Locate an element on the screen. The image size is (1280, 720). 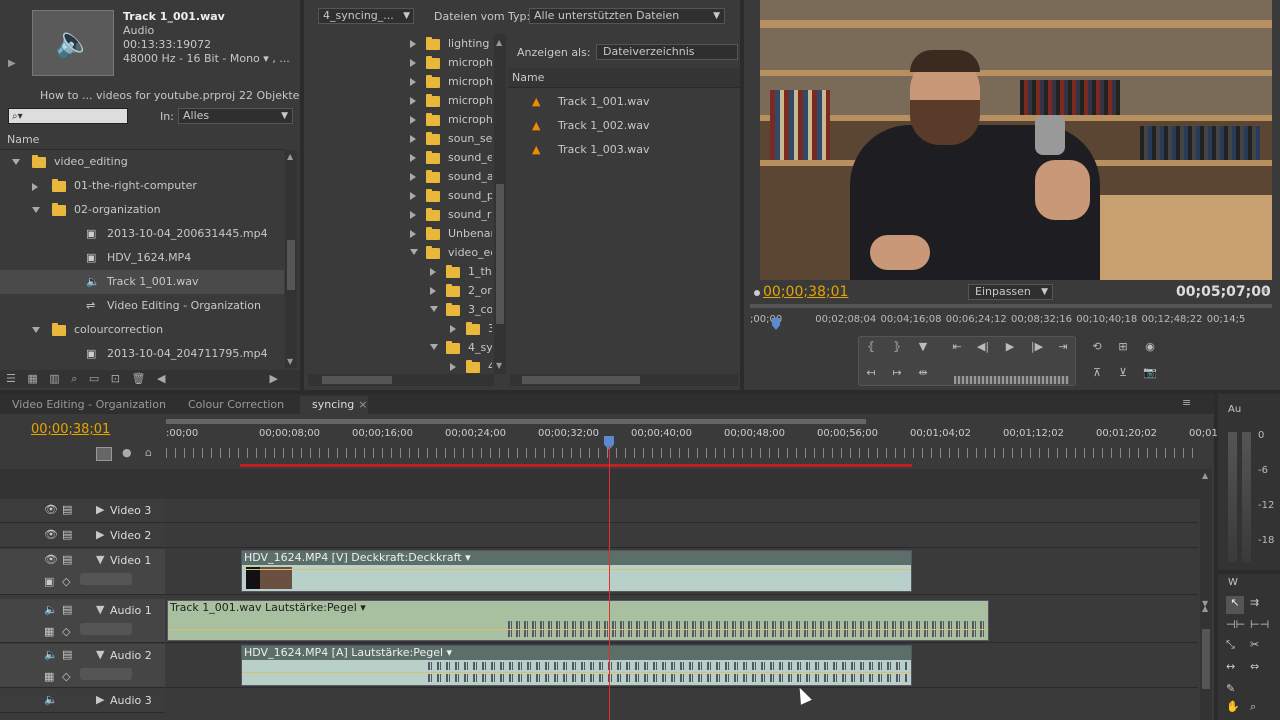
new-bin-icon: ▭ is located at coordinates (94, 378).